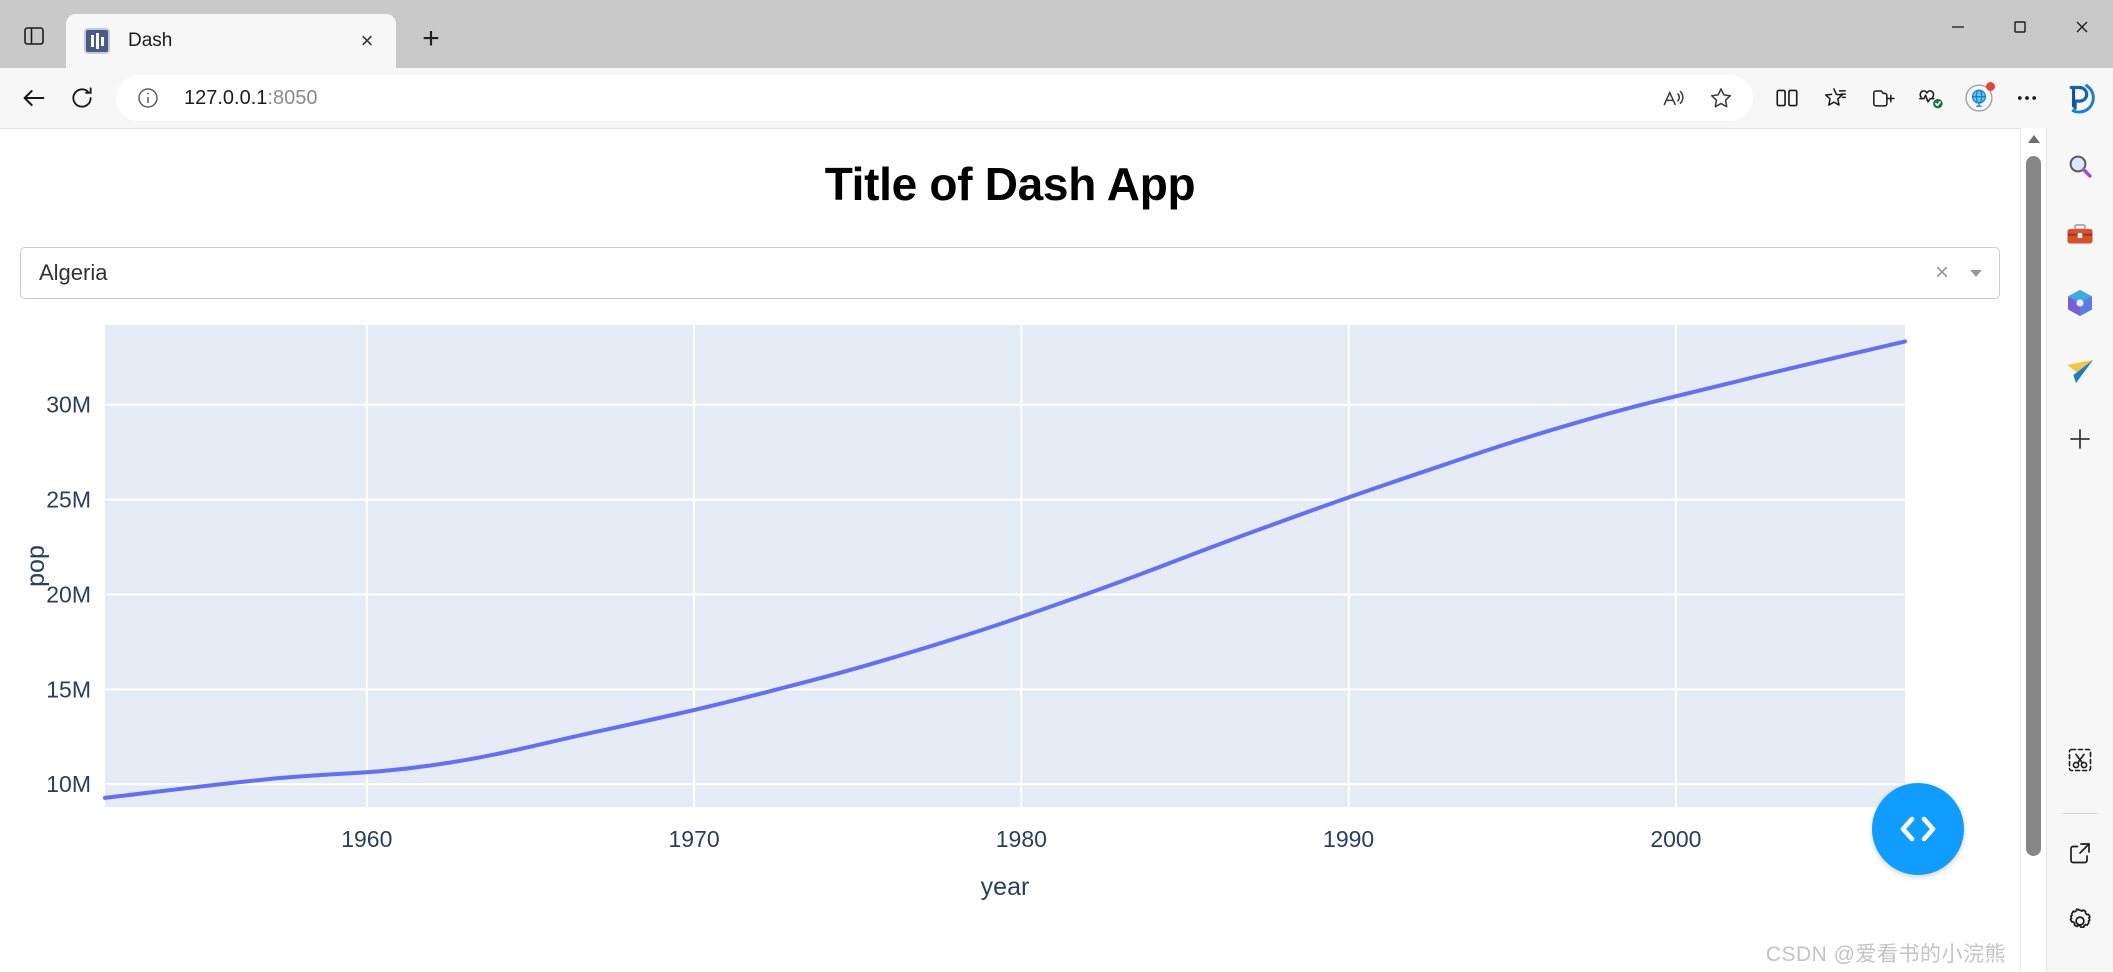 Image resolution: width=2113 pixels, height=972 pixels. I want to click on y-tick-label: 15M, so click(68, 689).